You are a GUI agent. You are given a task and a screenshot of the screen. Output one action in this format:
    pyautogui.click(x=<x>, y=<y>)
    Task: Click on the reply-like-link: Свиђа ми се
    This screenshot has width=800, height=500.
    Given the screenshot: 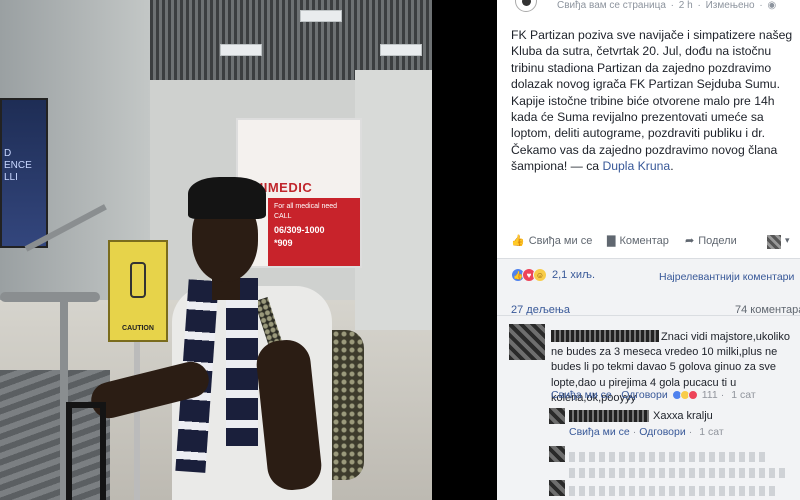 What is the action you would take?
    pyautogui.click(x=599, y=432)
    